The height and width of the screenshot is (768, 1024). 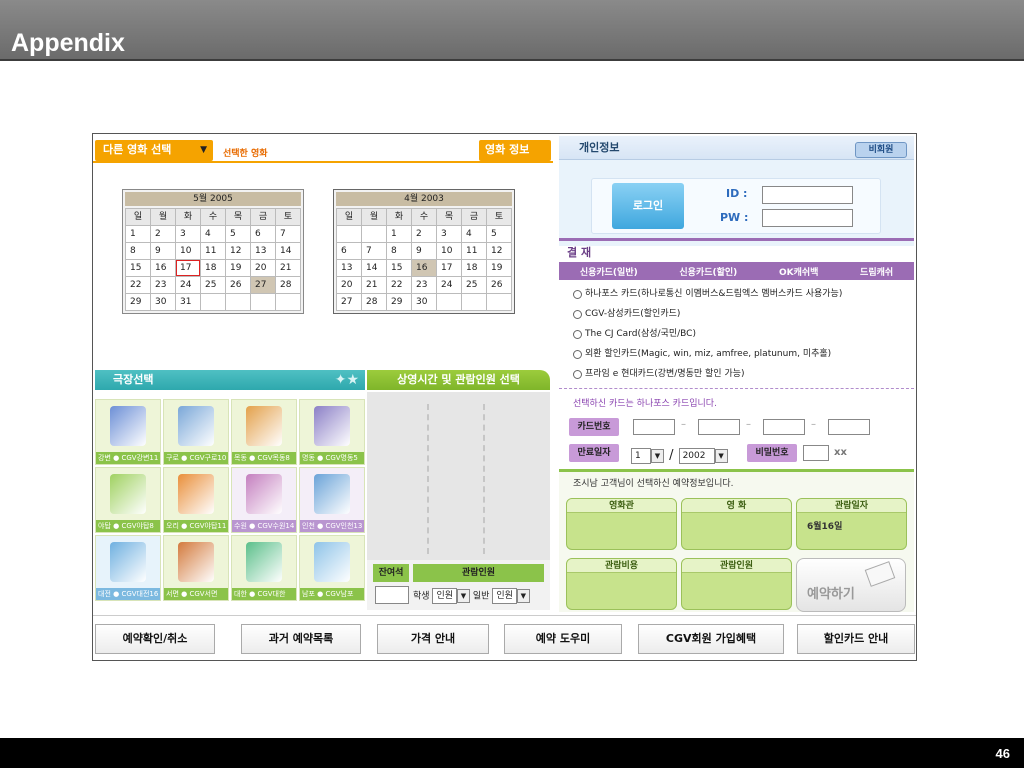 What do you see at coordinates (399, 302) in the screenshot?
I see `calendar-day: 29` at bounding box center [399, 302].